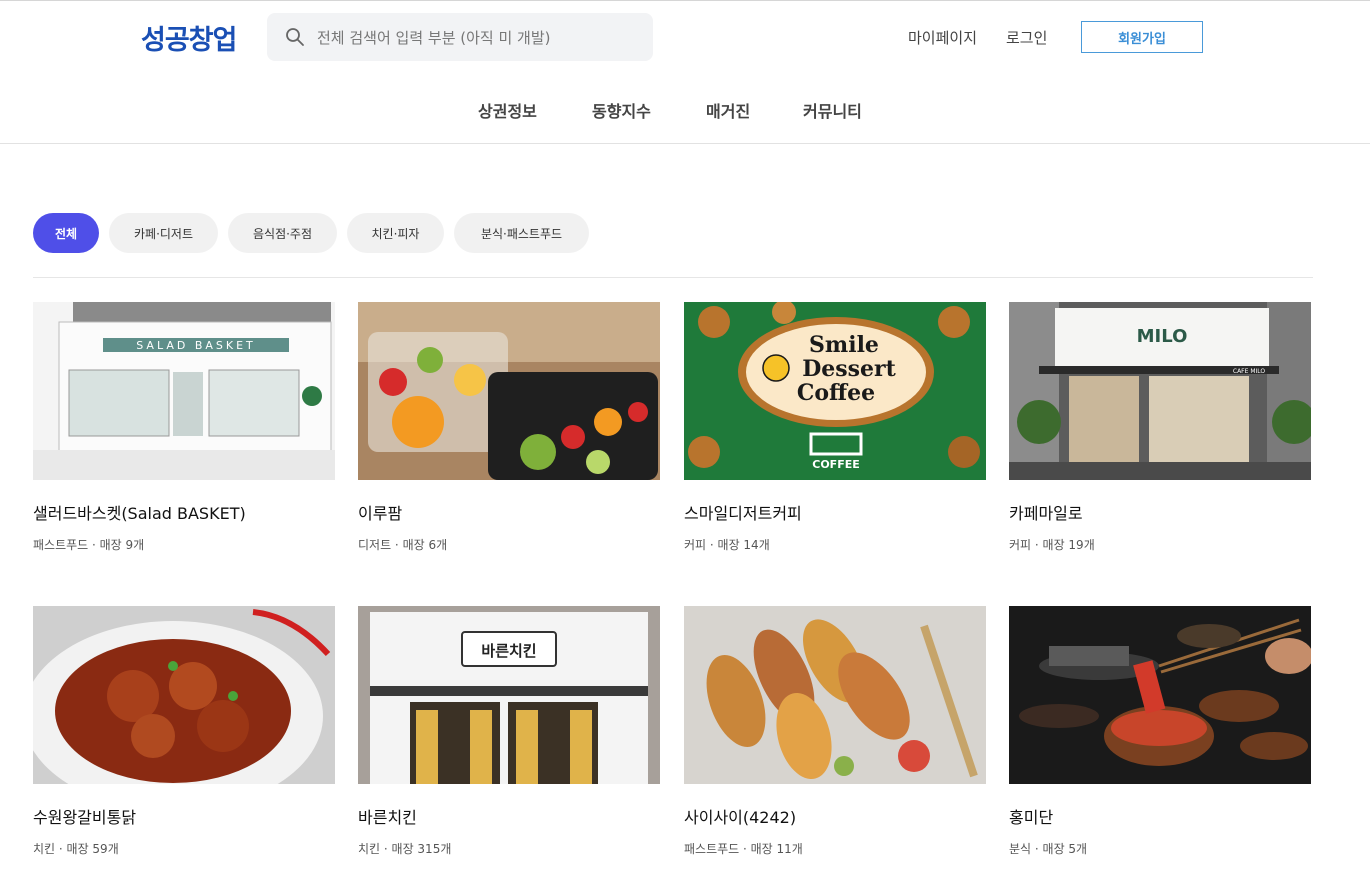 This screenshot has width=1370, height=887. I want to click on brand-card-cafe-milo: MILO CAFE MILO 카페마일로 커피 · 매장 19개, so click(1160, 427).